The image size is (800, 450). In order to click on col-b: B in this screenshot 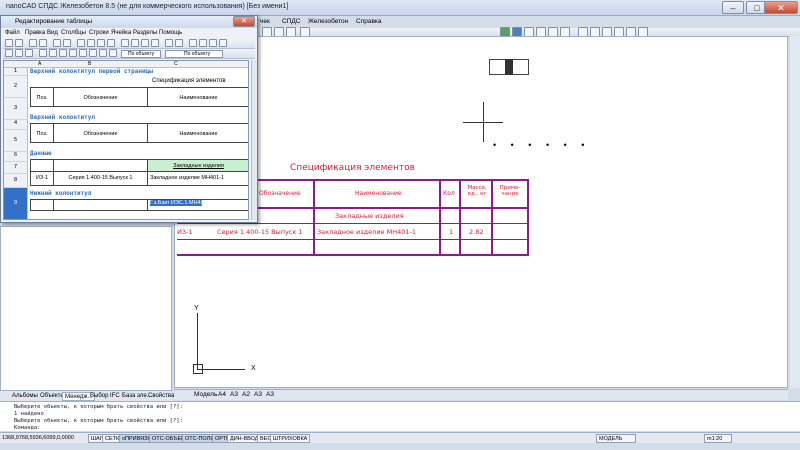, I will do `click(89, 64)`.